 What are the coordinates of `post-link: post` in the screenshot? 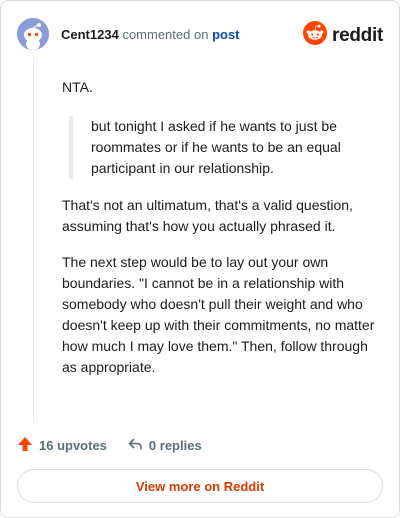 It's located at (225, 34).